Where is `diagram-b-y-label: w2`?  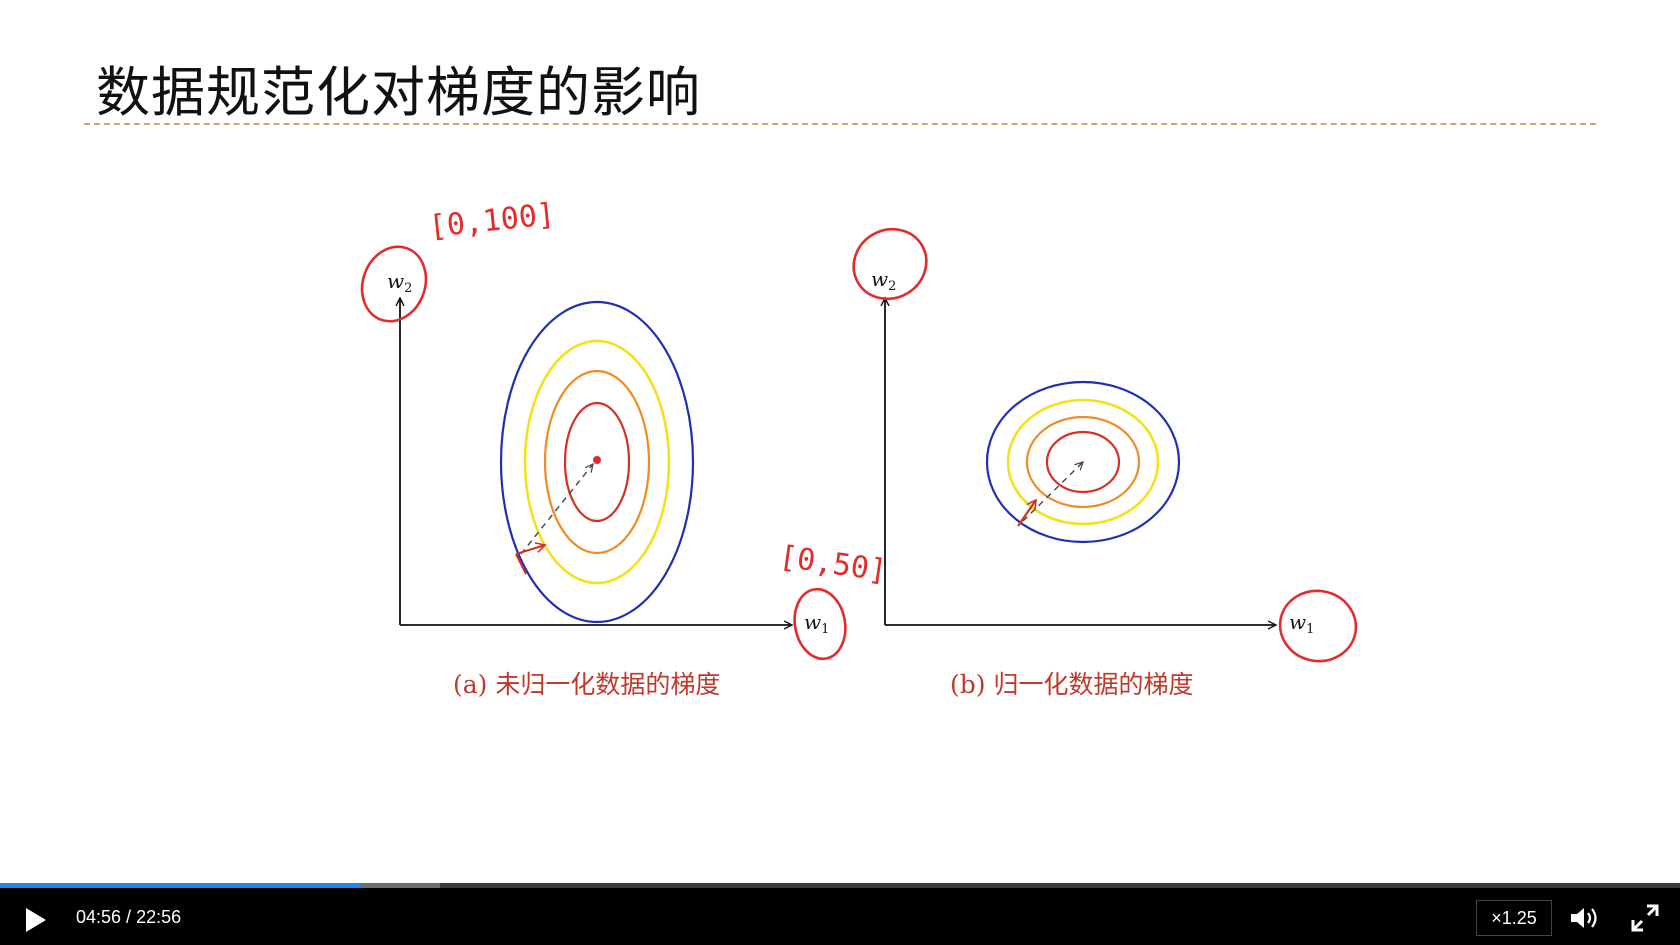 diagram-b-y-label: w2 is located at coordinates (883, 280).